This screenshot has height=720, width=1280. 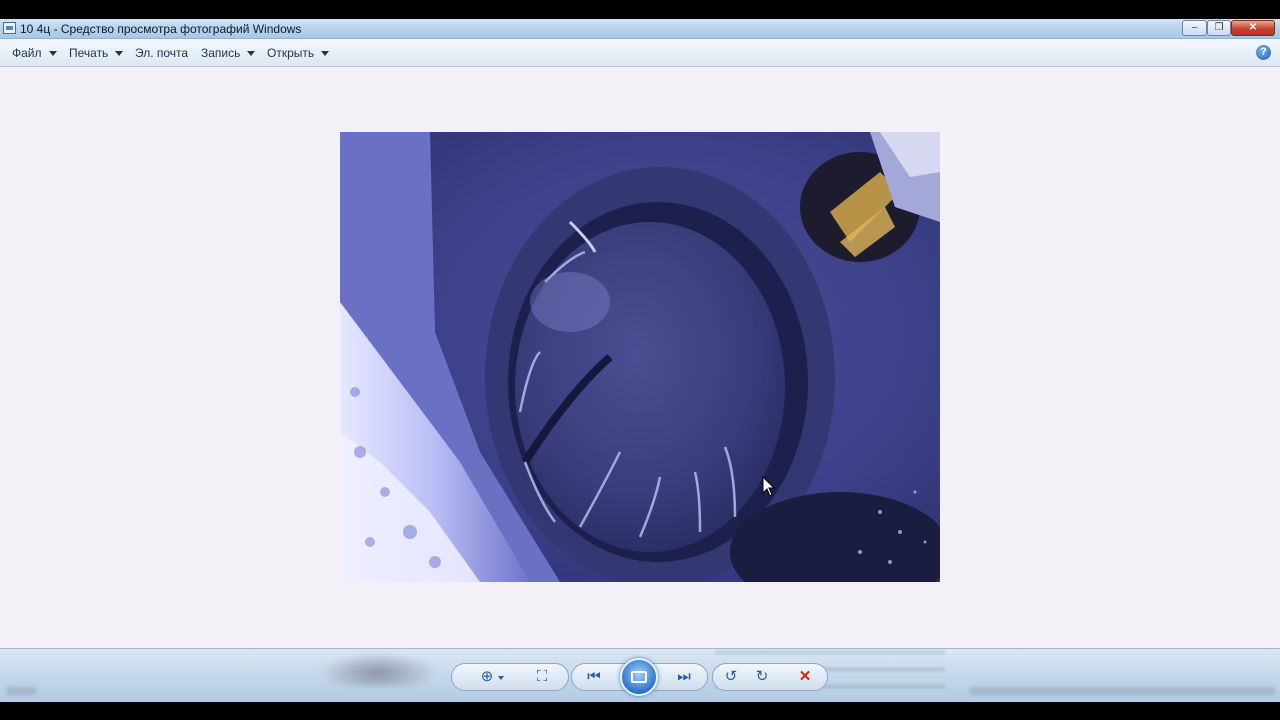 What do you see at coordinates (9, 28) in the screenshot?
I see `photo-viewer-icon` at bounding box center [9, 28].